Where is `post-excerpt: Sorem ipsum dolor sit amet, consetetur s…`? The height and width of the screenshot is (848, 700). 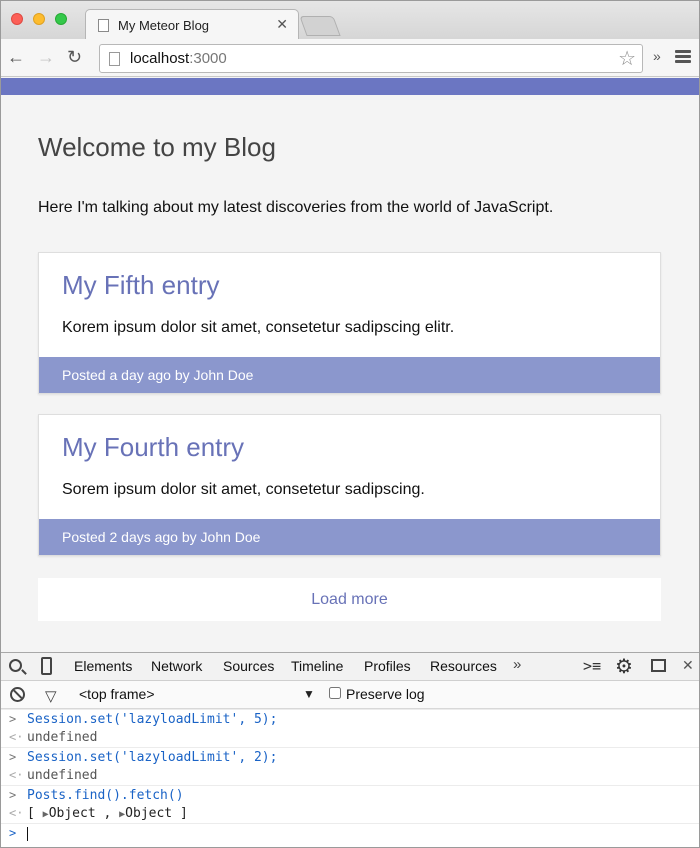
post-excerpt: Sorem ipsum dolor sit amet, consetetur s… is located at coordinates (243, 489).